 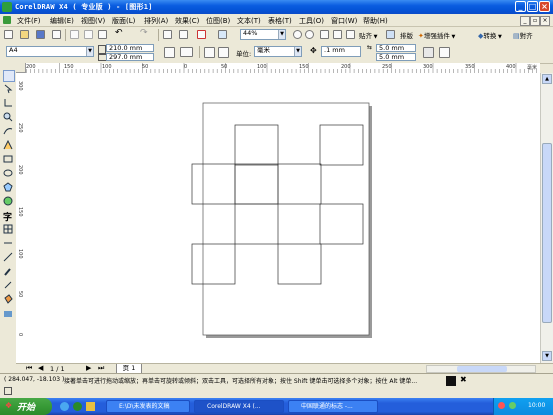 What do you see at coordinates (406, 35) in the screenshot?
I see `arrange-plugin-button: 排版` at bounding box center [406, 35].